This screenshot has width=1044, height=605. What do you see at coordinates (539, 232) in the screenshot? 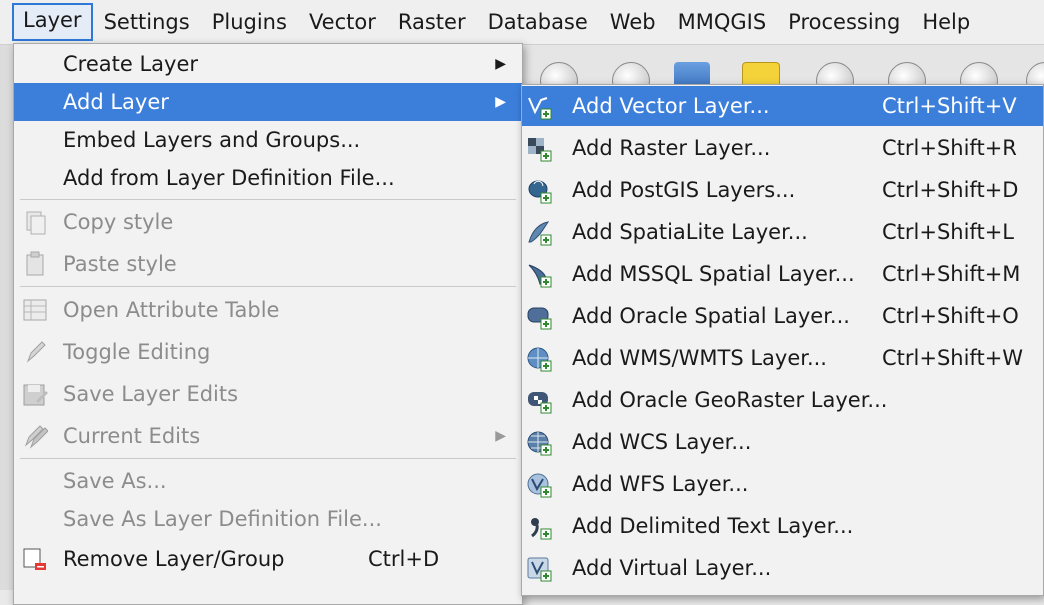
I see `spatialite-icon` at bounding box center [539, 232].